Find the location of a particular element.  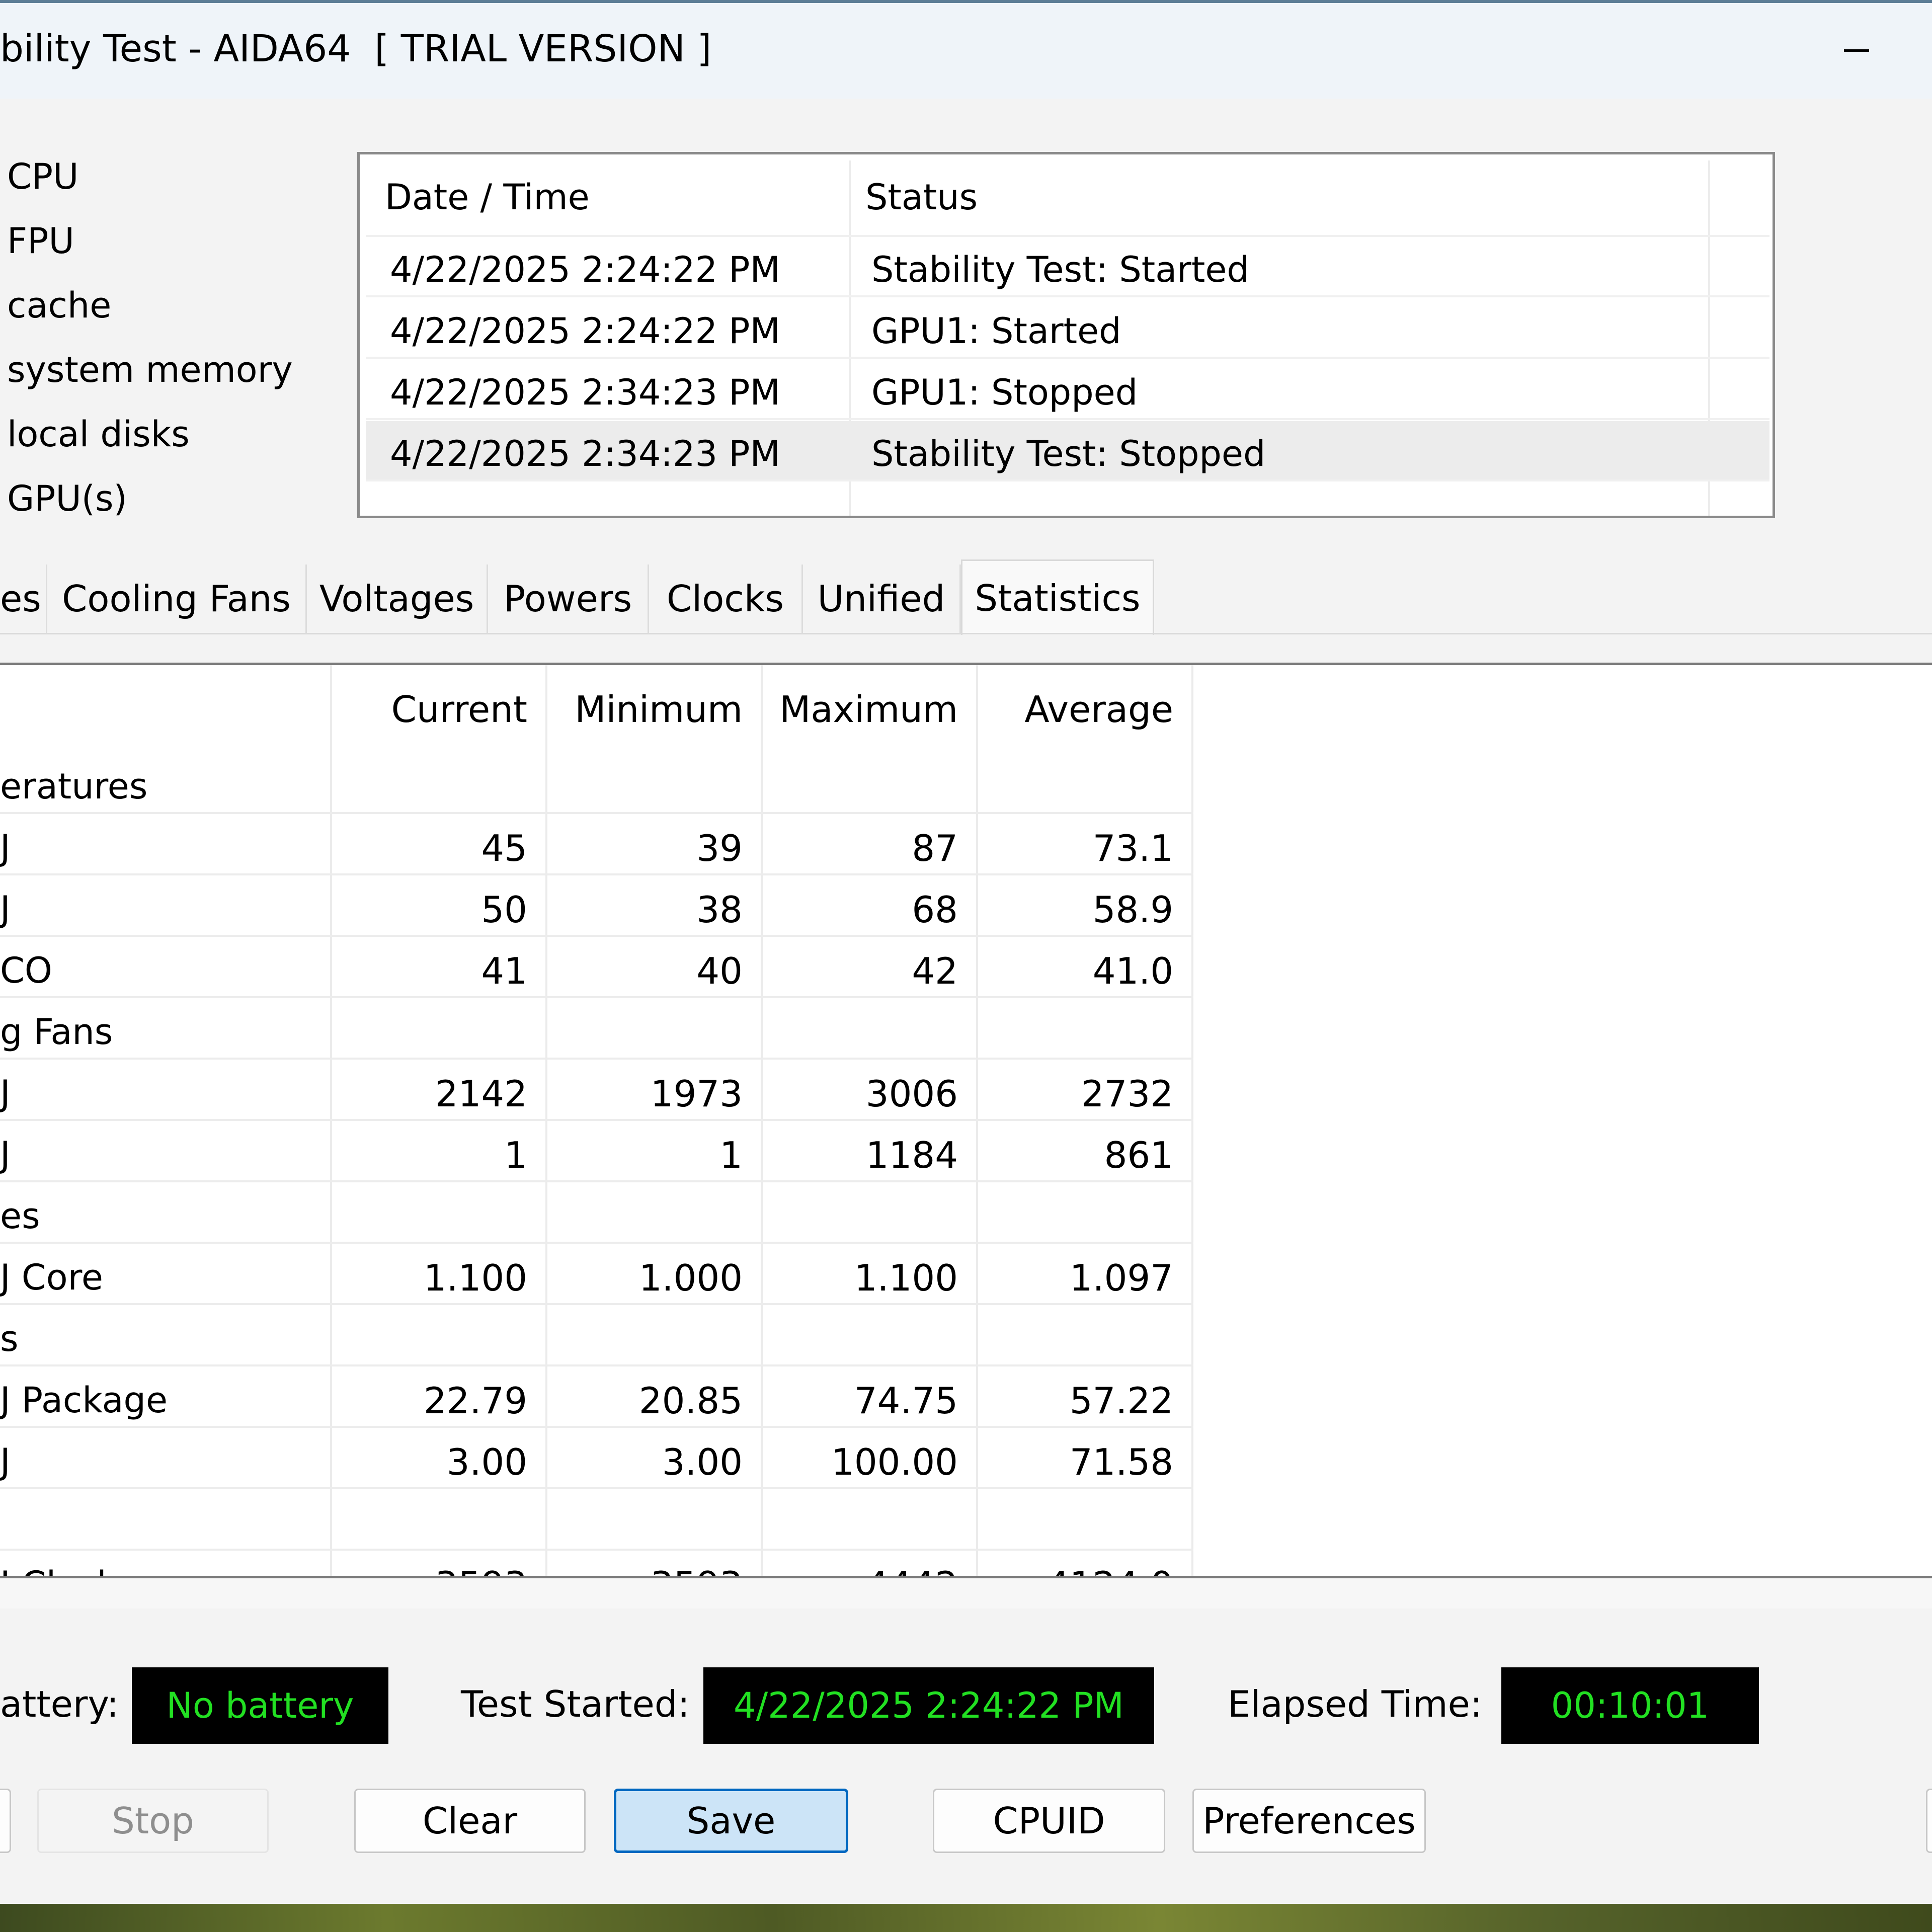

section-row-voltages: es is located at coordinates (596, 1213).